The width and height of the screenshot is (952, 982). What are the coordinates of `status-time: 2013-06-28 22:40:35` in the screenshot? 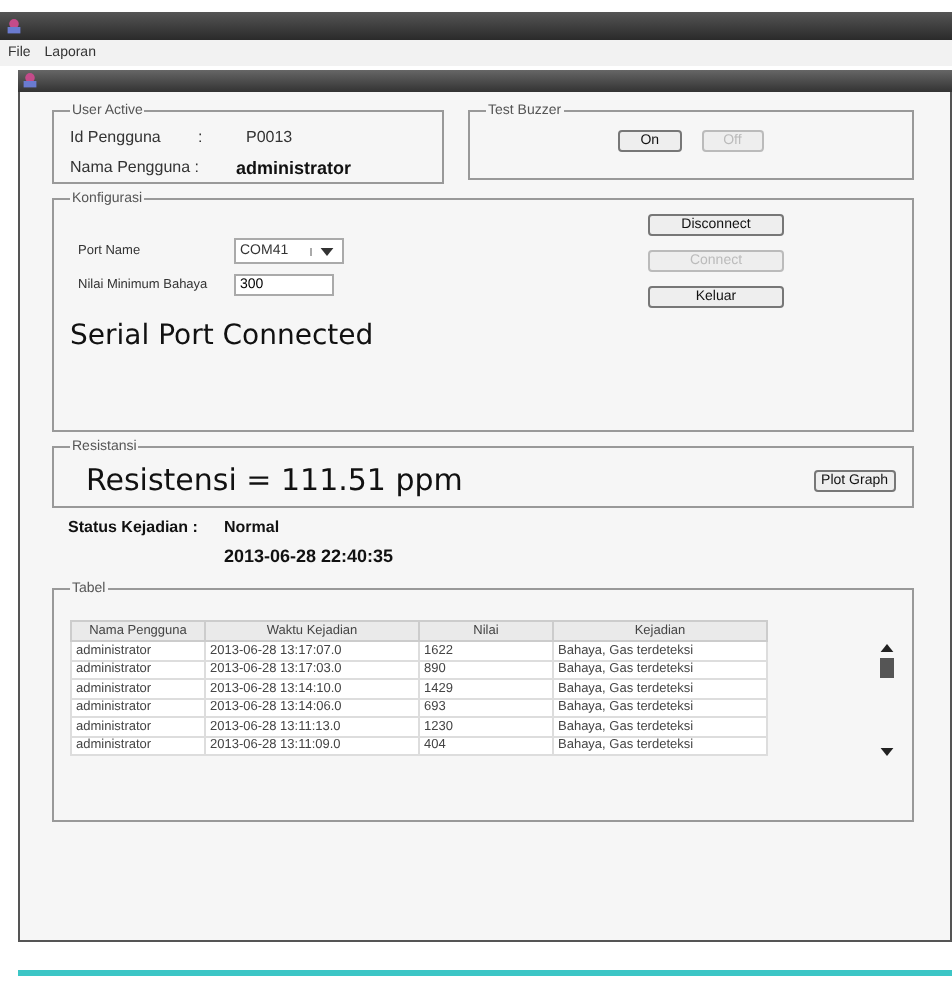 It's located at (309, 556).